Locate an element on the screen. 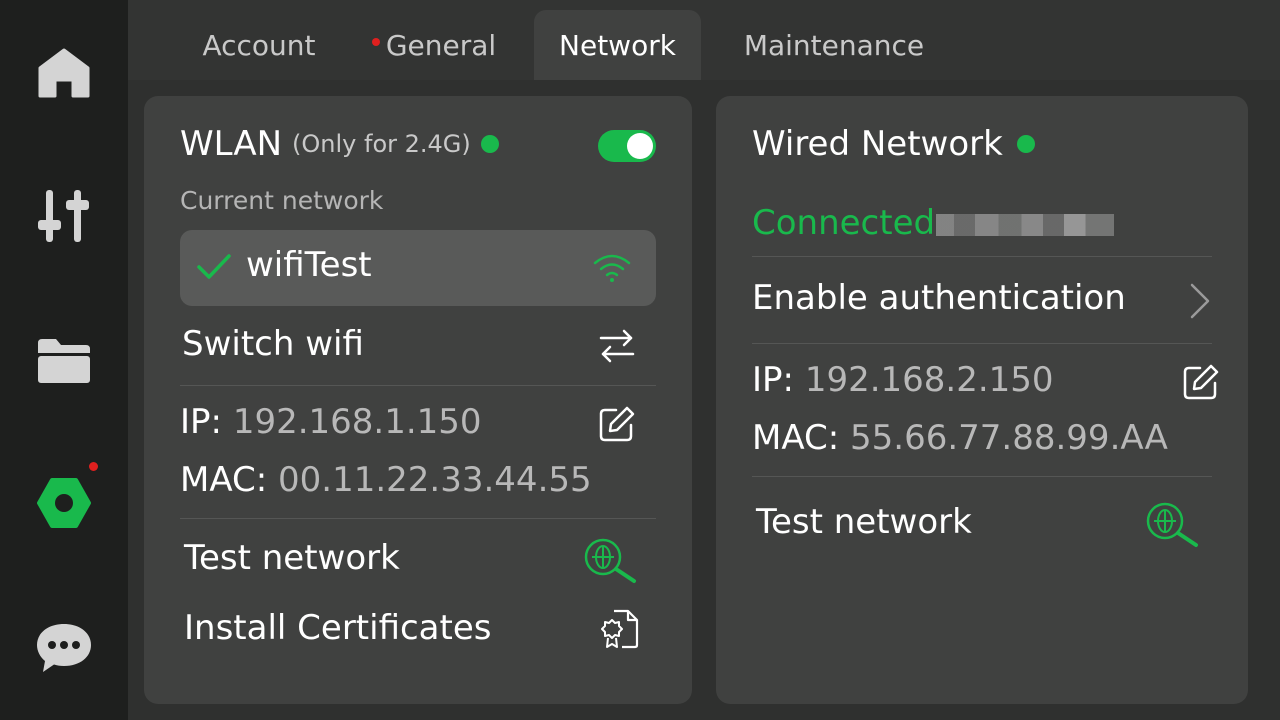  switch-wifi-row: Switch wifi is located at coordinates (273, 344).